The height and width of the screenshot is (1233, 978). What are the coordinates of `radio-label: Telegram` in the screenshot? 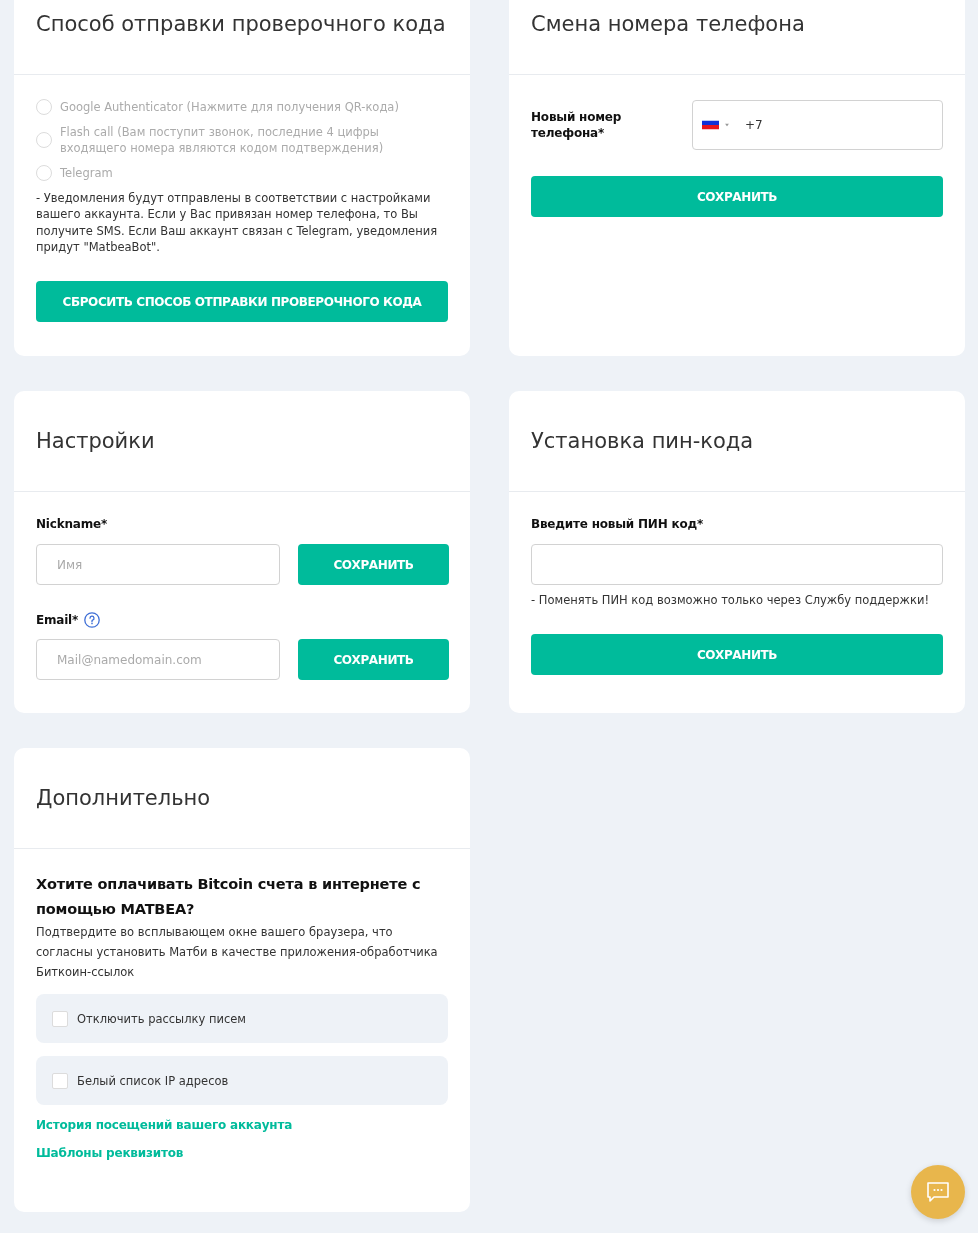 It's located at (86, 173).